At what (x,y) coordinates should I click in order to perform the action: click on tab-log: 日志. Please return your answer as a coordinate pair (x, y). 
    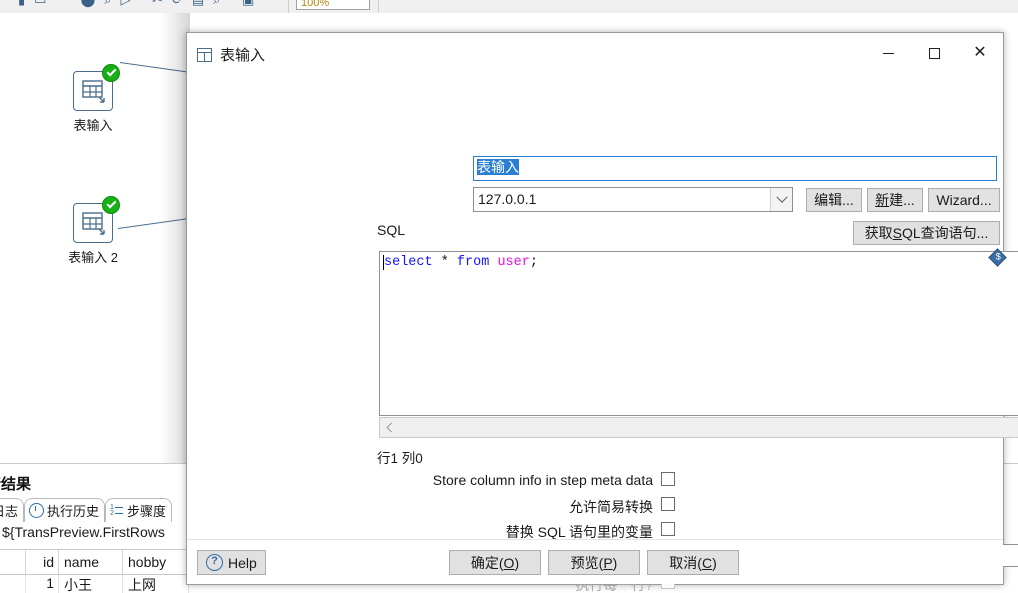
    Looking at the image, I should click on (12, 510).